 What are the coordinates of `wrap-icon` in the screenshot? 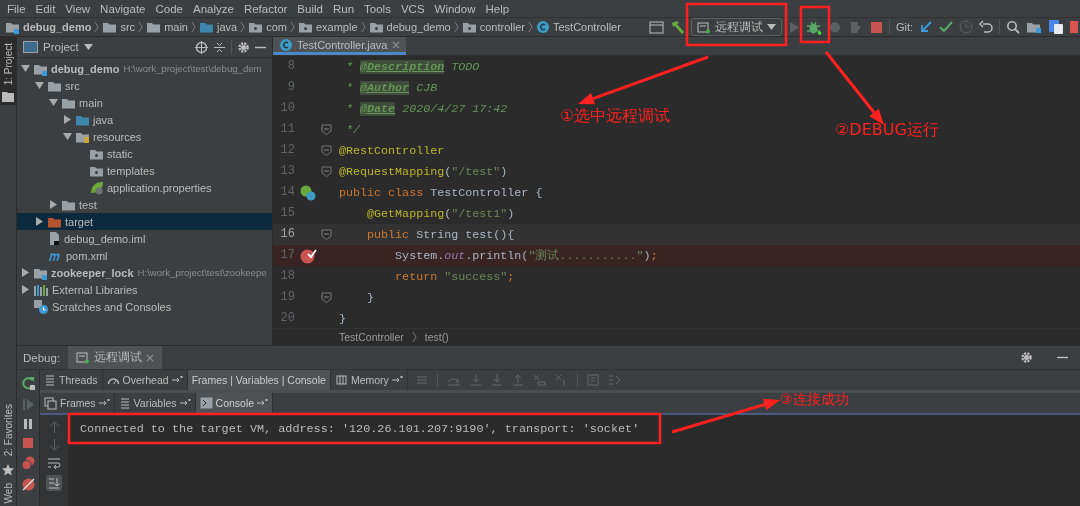 It's located at (54, 463).